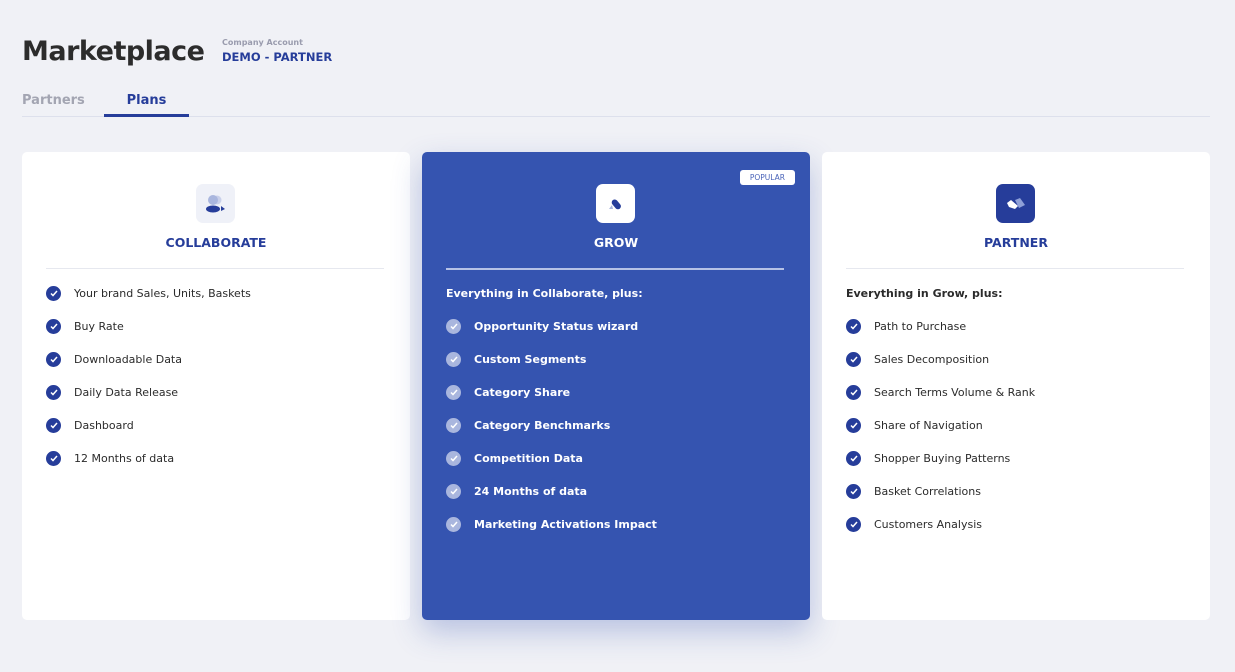 Image resolution: width=1235 pixels, height=672 pixels. I want to click on feature-item: Search Terms Volume & Rank, so click(940, 401).